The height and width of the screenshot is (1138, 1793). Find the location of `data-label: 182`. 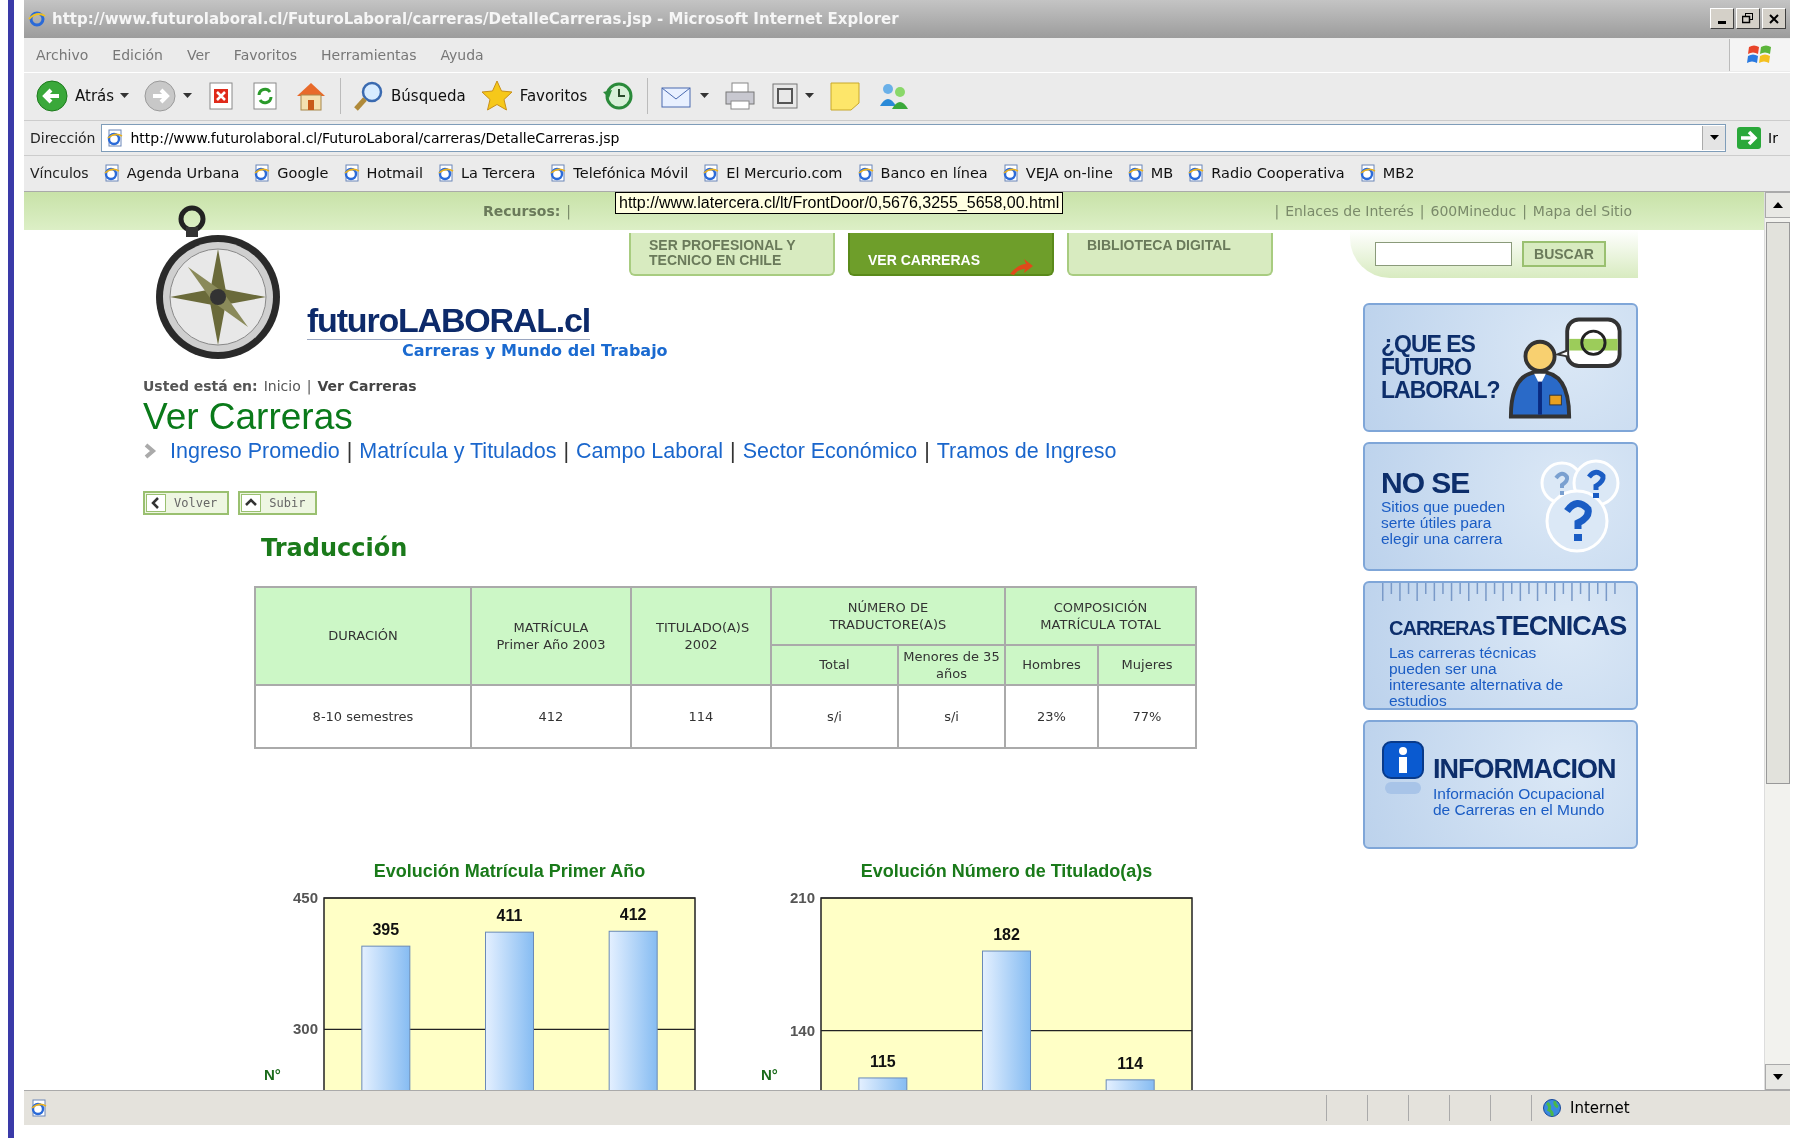

data-label: 182 is located at coordinates (1006, 934).